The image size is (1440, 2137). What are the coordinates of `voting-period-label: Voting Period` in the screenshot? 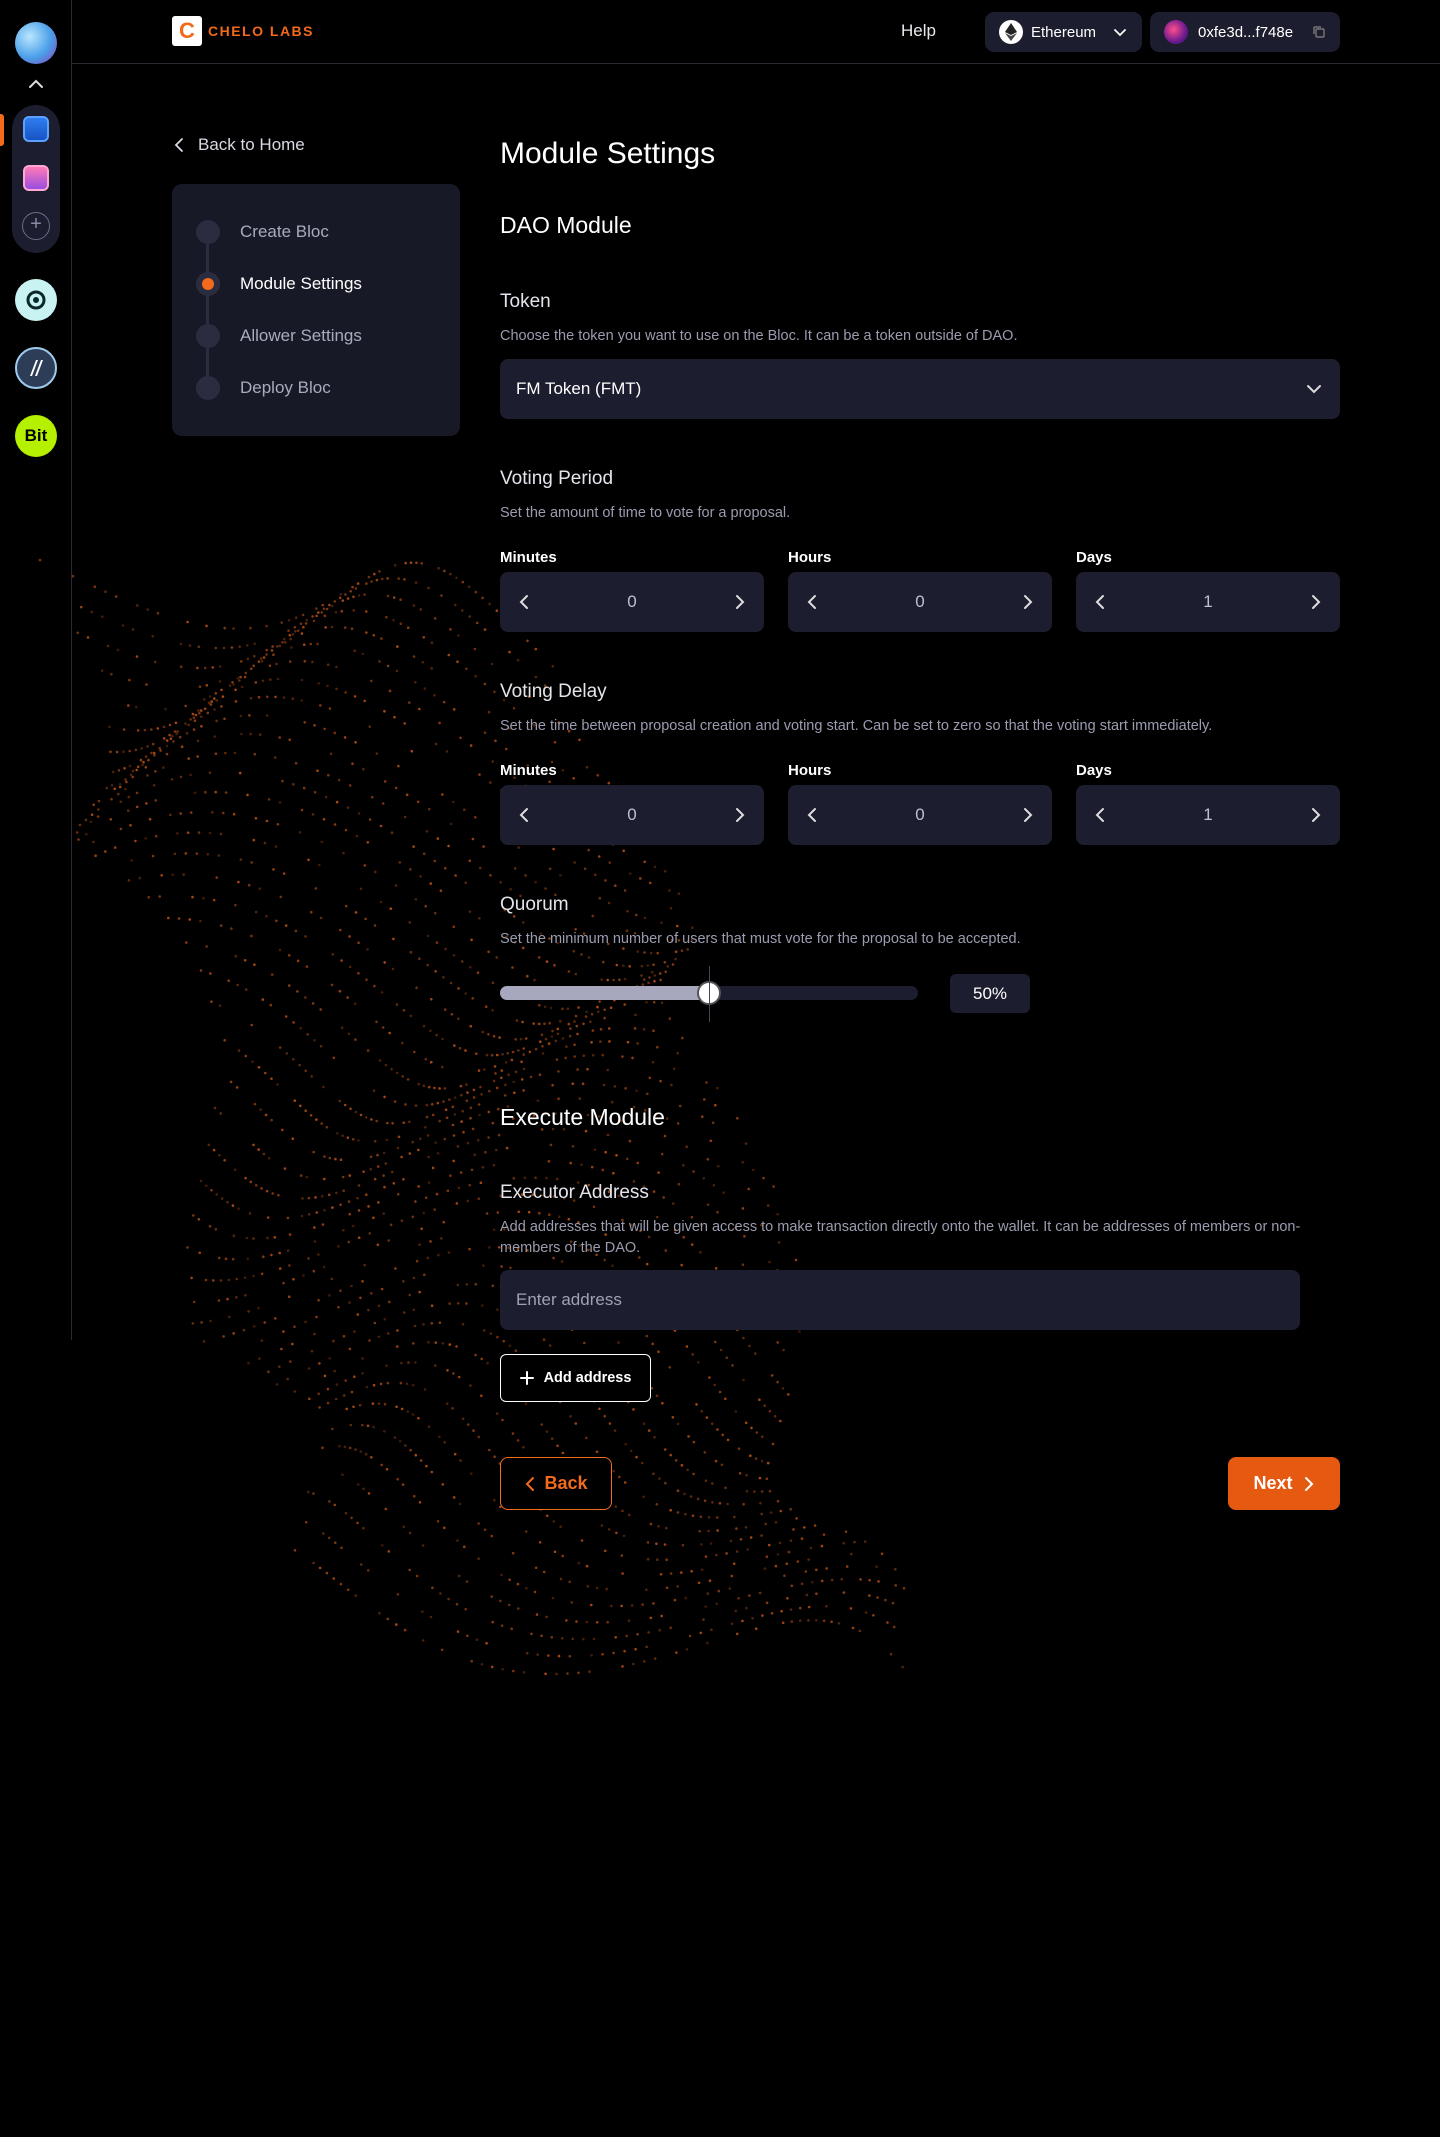 It's located at (557, 478).